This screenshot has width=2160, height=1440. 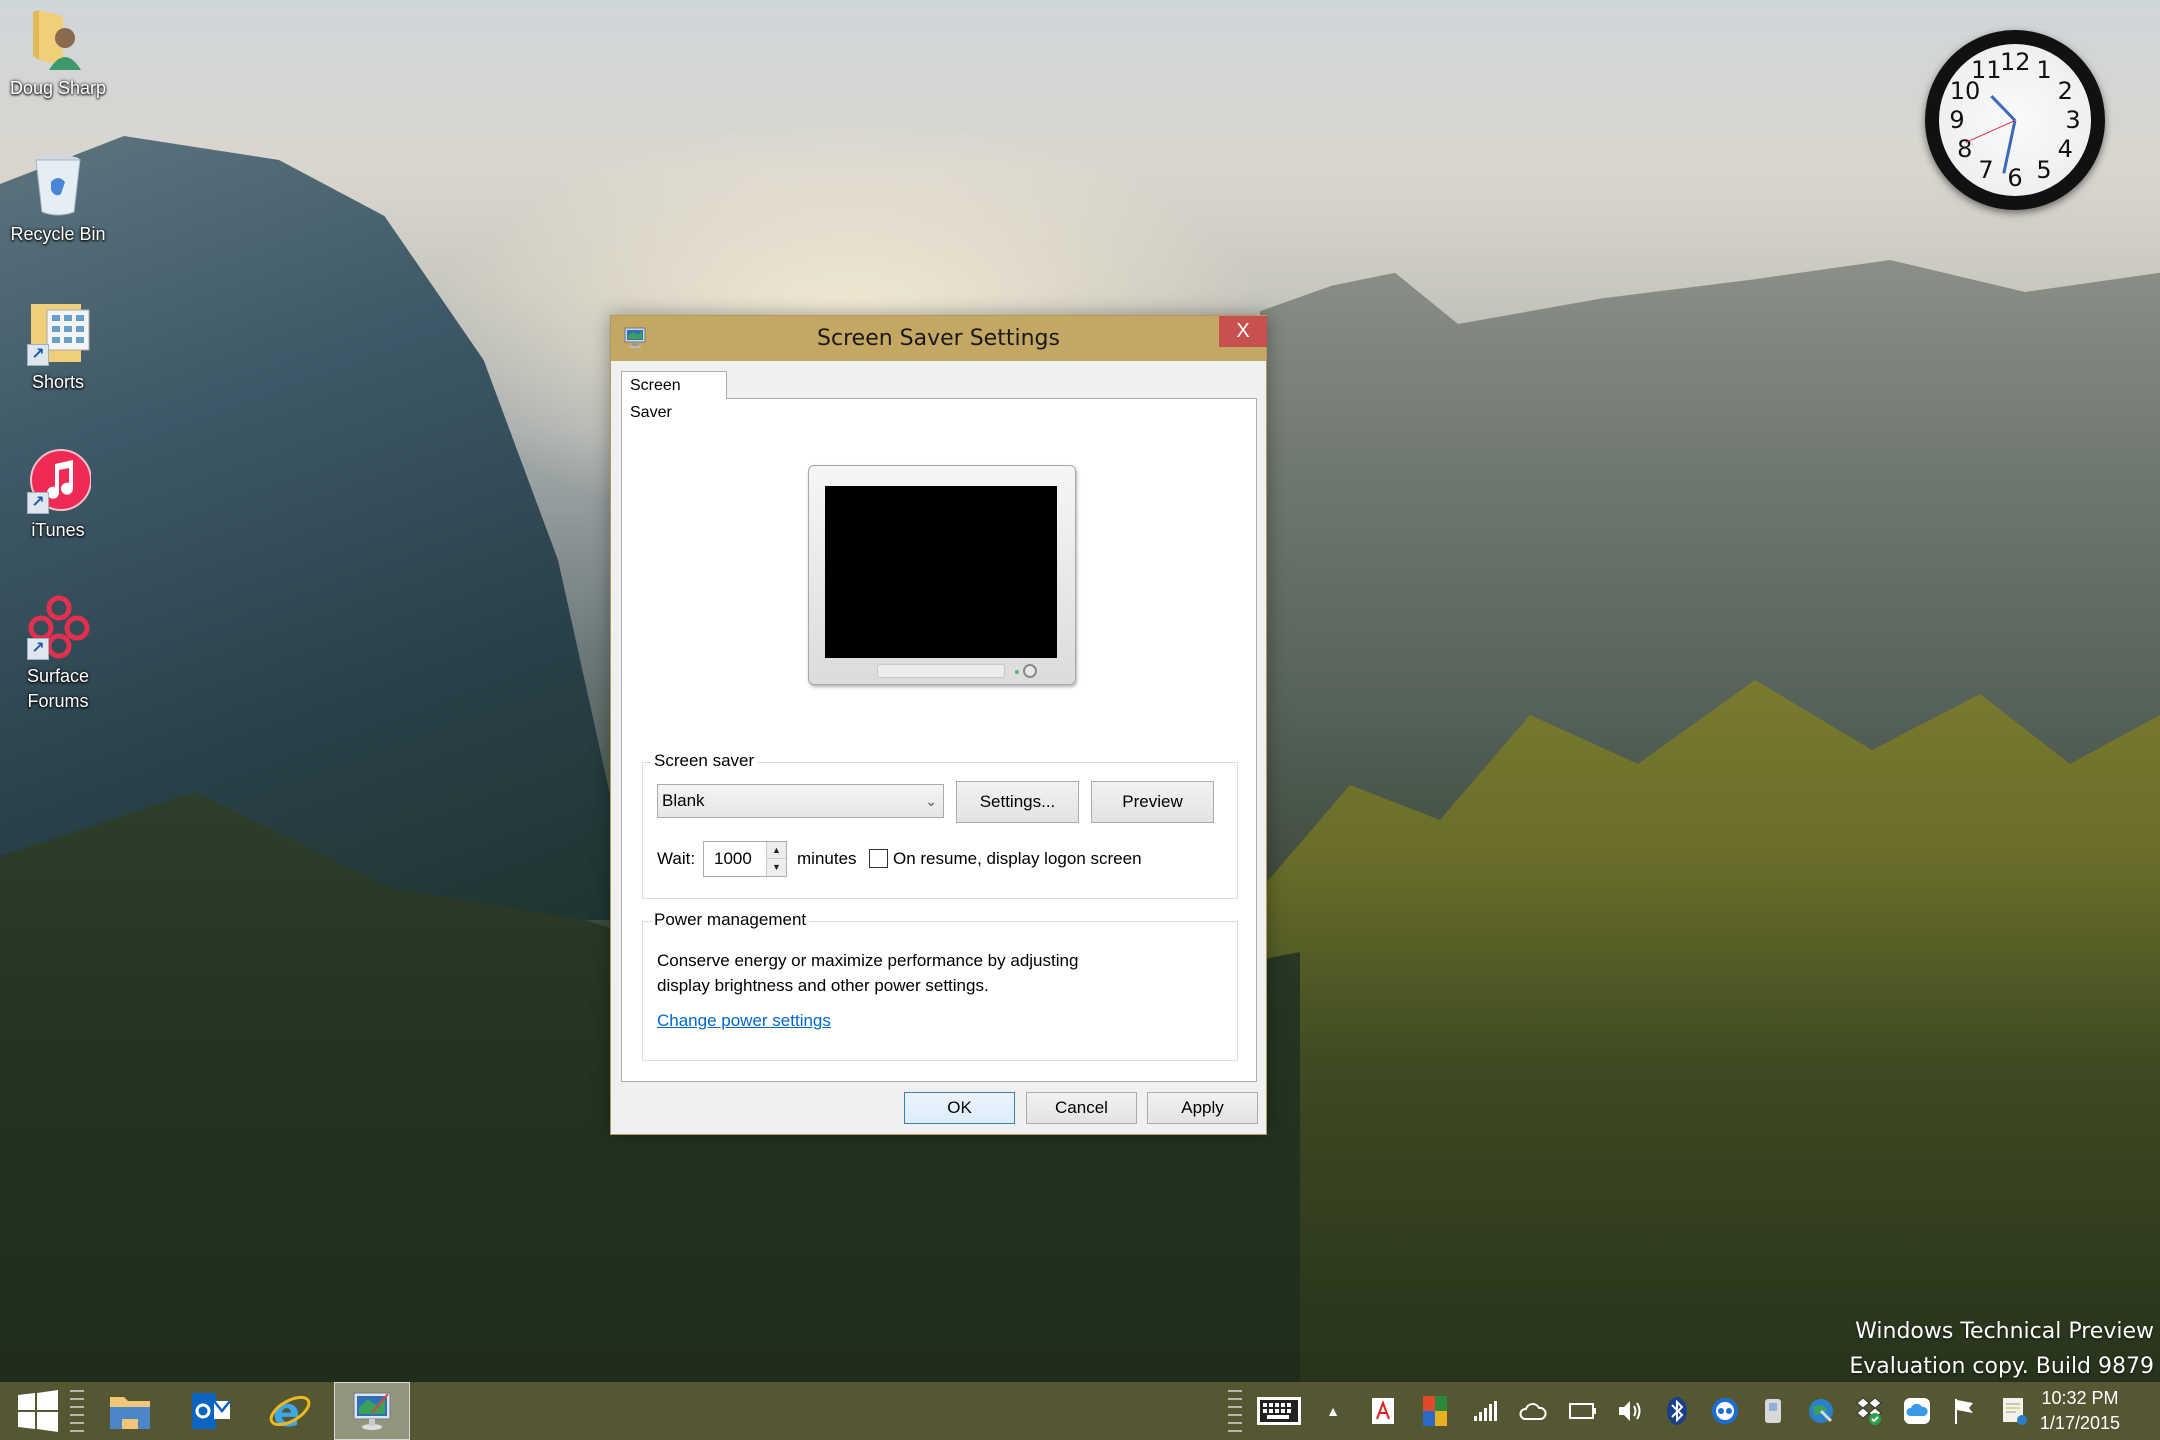 I want to click on clock-gadget: 12 1 2 3 4 5 6 7 8 9 10 11, so click(x=2015, y=120).